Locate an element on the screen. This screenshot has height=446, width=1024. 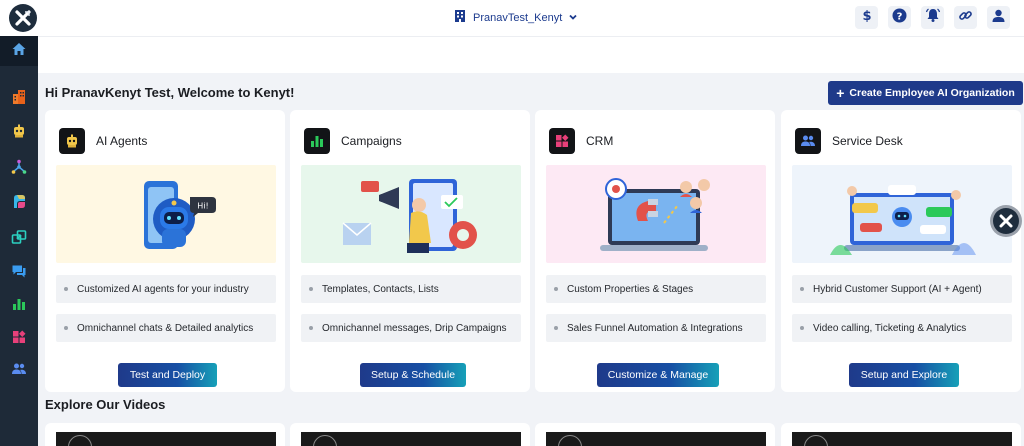
sidebar-item-campaigns is located at coordinates (19, 306).